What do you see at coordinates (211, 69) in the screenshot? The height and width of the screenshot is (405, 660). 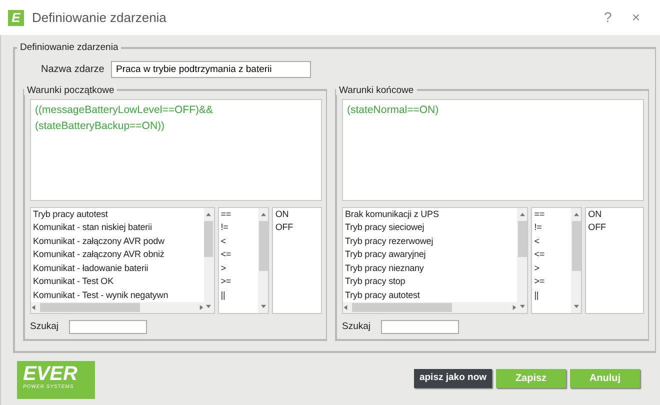 I see `name-field: Praca w trybie podtrzymania z baterii` at bounding box center [211, 69].